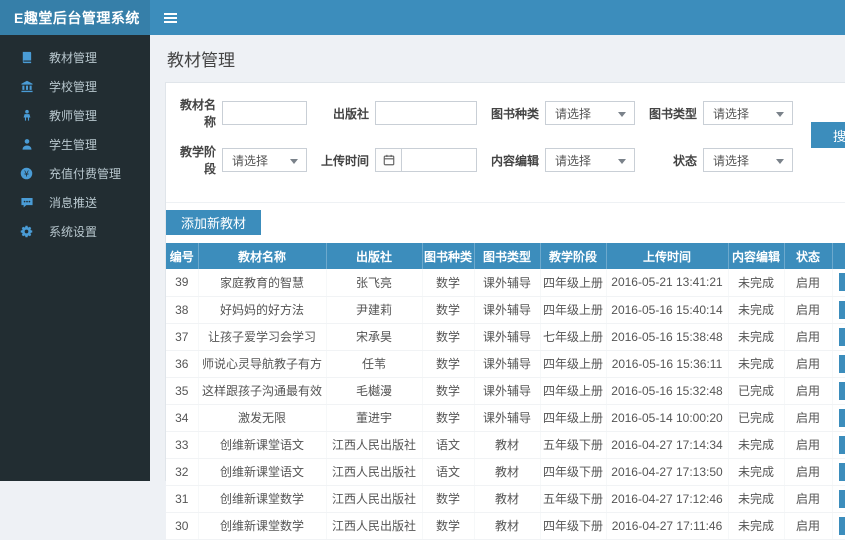 This screenshot has width=845, height=540. What do you see at coordinates (667, 417) in the screenshot?
I see `cell-upload-time: 2016-05-14 10:00:20` at bounding box center [667, 417].